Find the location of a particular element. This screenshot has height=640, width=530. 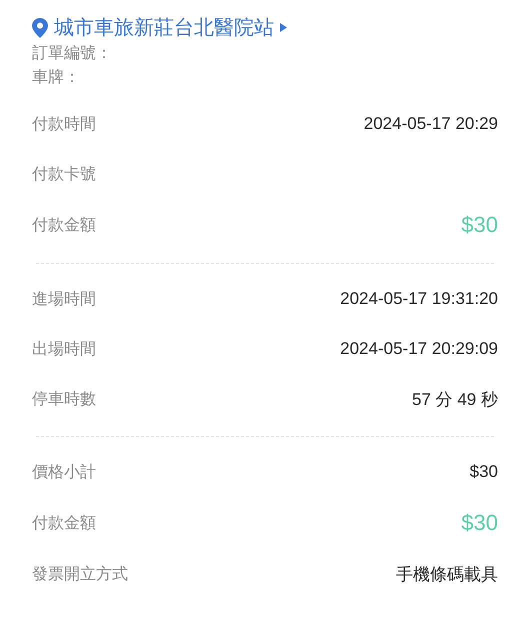

field-label: 付款時間 is located at coordinates (64, 124).